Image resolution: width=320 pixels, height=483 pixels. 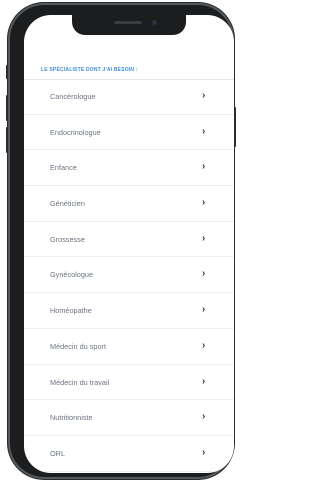 What do you see at coordinates (7, 140) in the screenshot?
I see `volume-down-button` at bounding box center [7, 140].